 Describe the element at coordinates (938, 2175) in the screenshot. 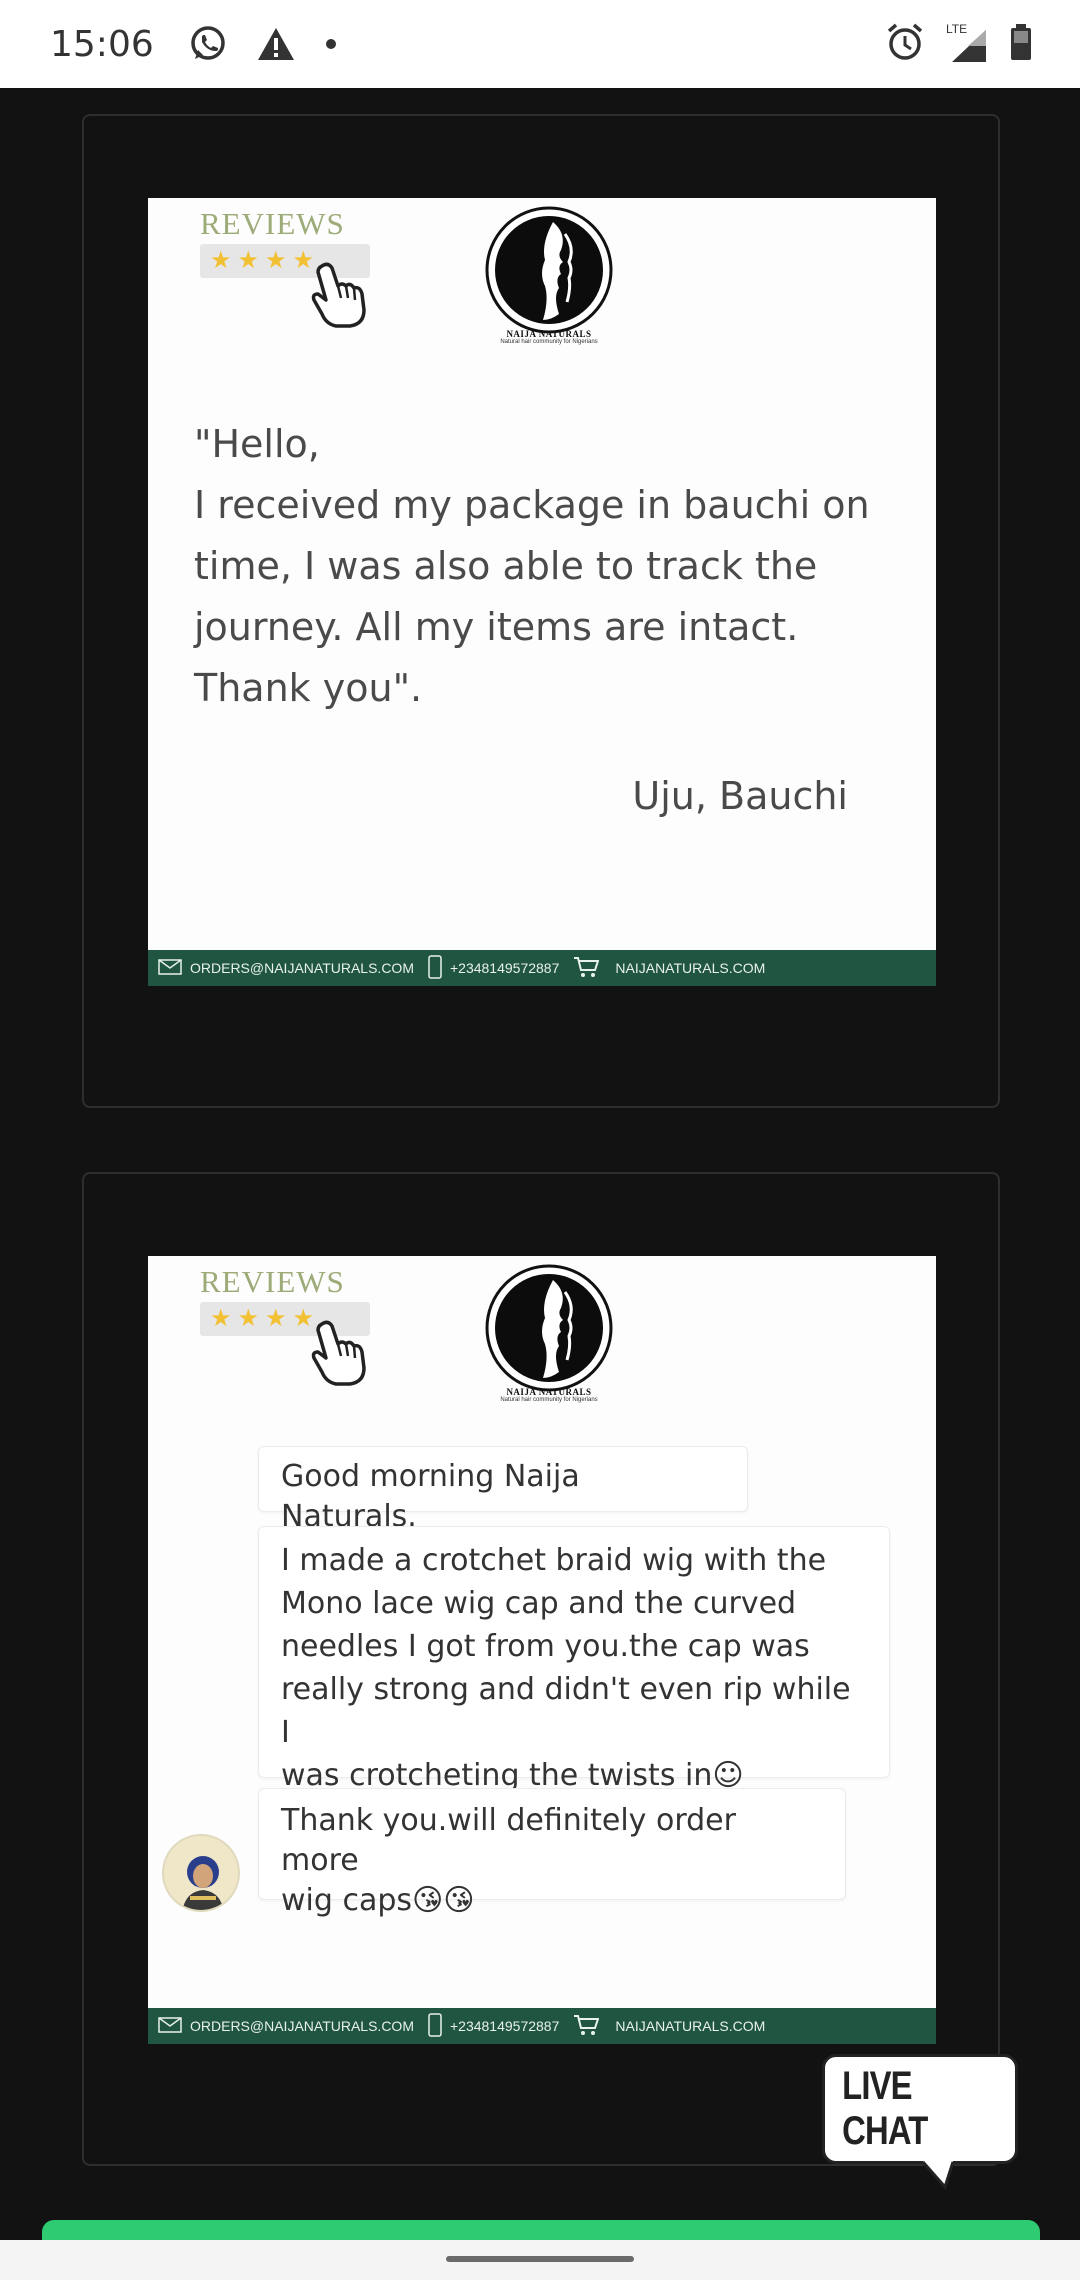

I see `speech-tail-icon` at that location.